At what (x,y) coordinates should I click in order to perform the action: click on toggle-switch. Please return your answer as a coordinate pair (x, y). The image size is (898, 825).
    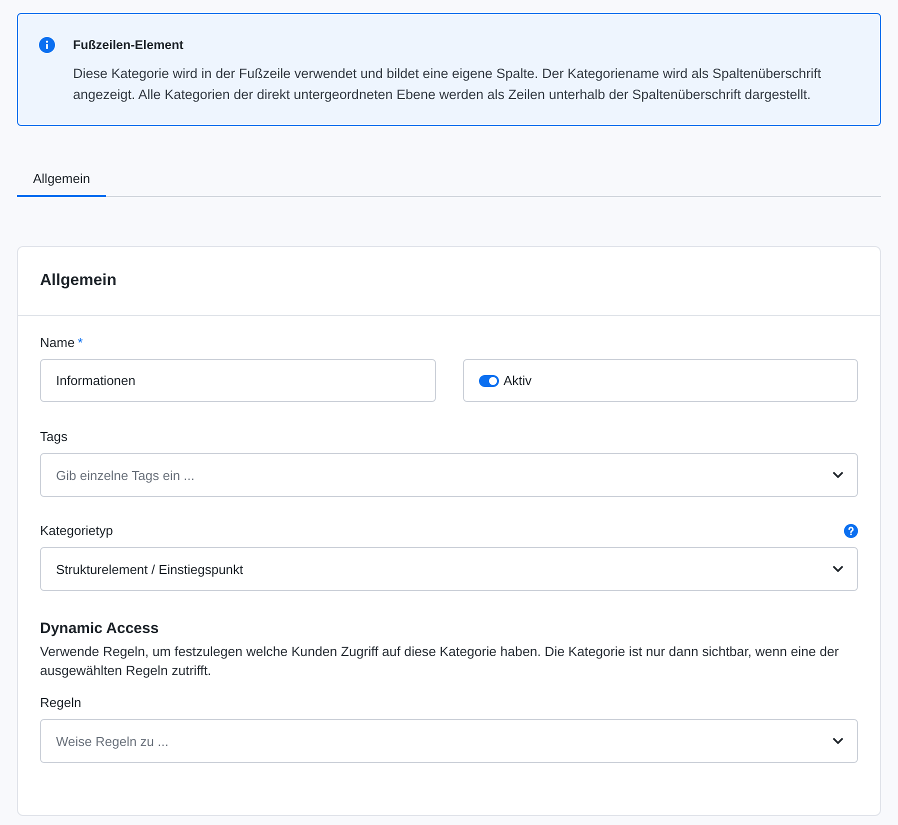
    Looking at the image, I should click on (488, 380).